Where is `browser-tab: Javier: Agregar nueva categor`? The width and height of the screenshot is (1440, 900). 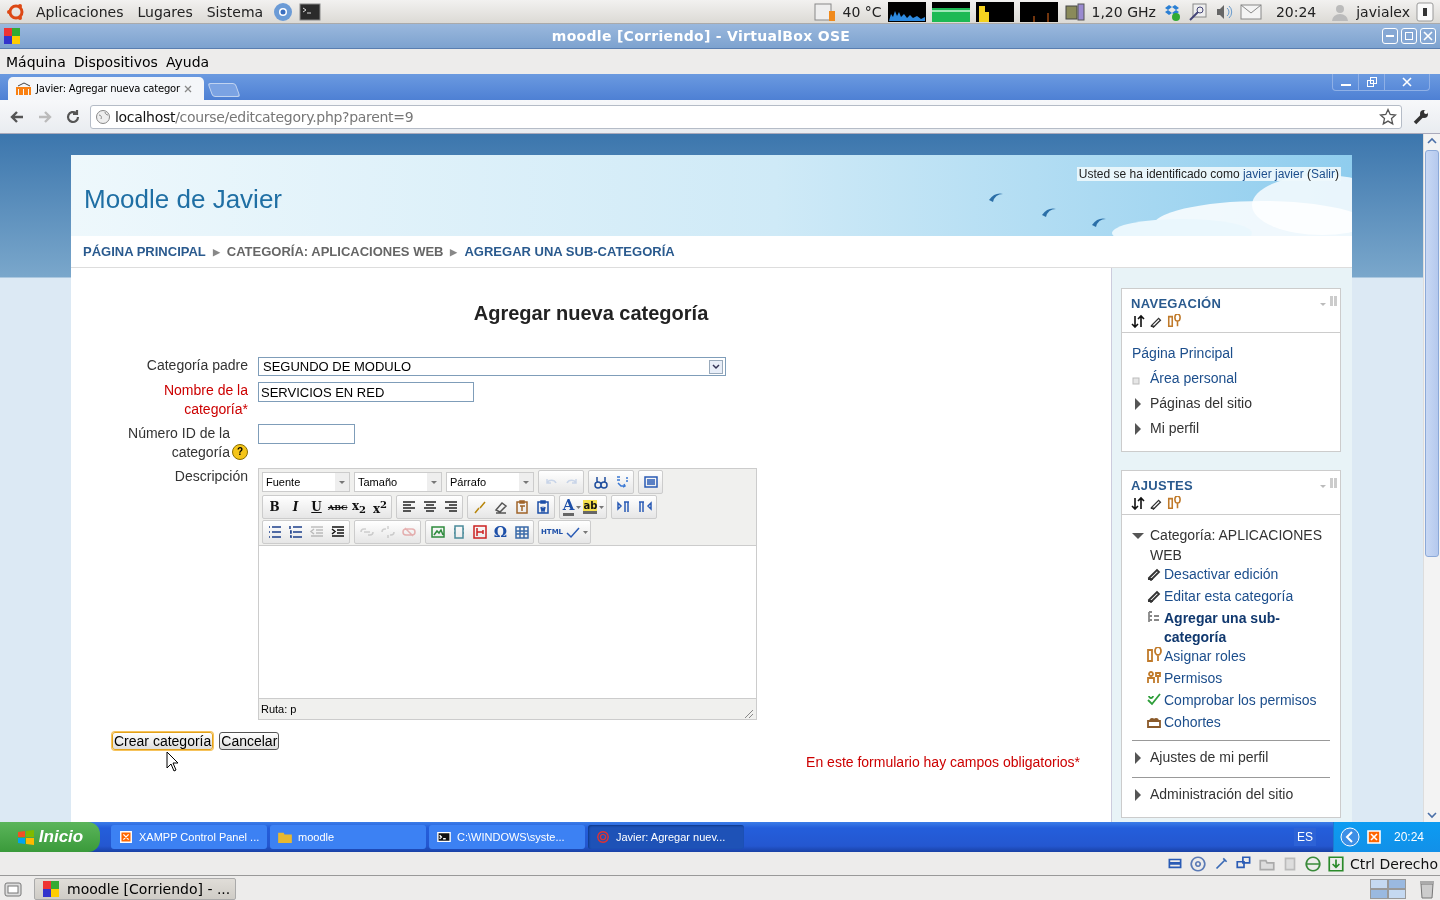 browser-tab: Javier: Agregar nueva categor is located at coordinates (106, 88).